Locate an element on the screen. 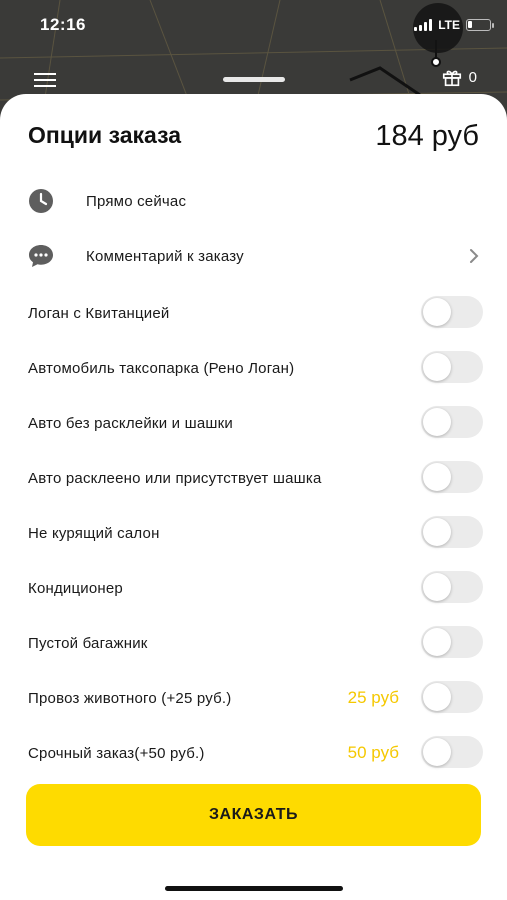 The height and width of the screenshot is (900, 507). total-price: 184 руб is located at coordinates (427, 136).